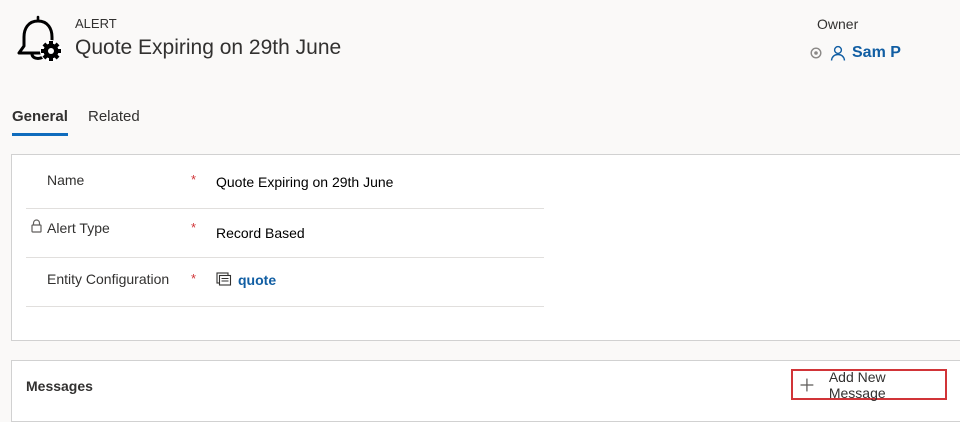 Image resolution: width=960 pixels, height=422 pixels. I want to click on tab-related: Related, so click(114, 116).